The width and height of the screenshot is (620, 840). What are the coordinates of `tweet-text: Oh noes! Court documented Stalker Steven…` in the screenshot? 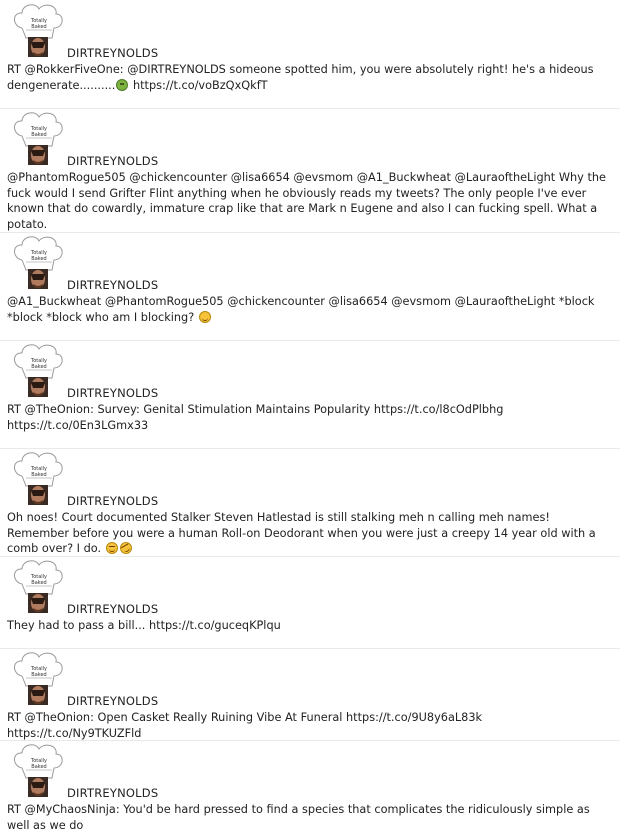 It's located at (307, 533).